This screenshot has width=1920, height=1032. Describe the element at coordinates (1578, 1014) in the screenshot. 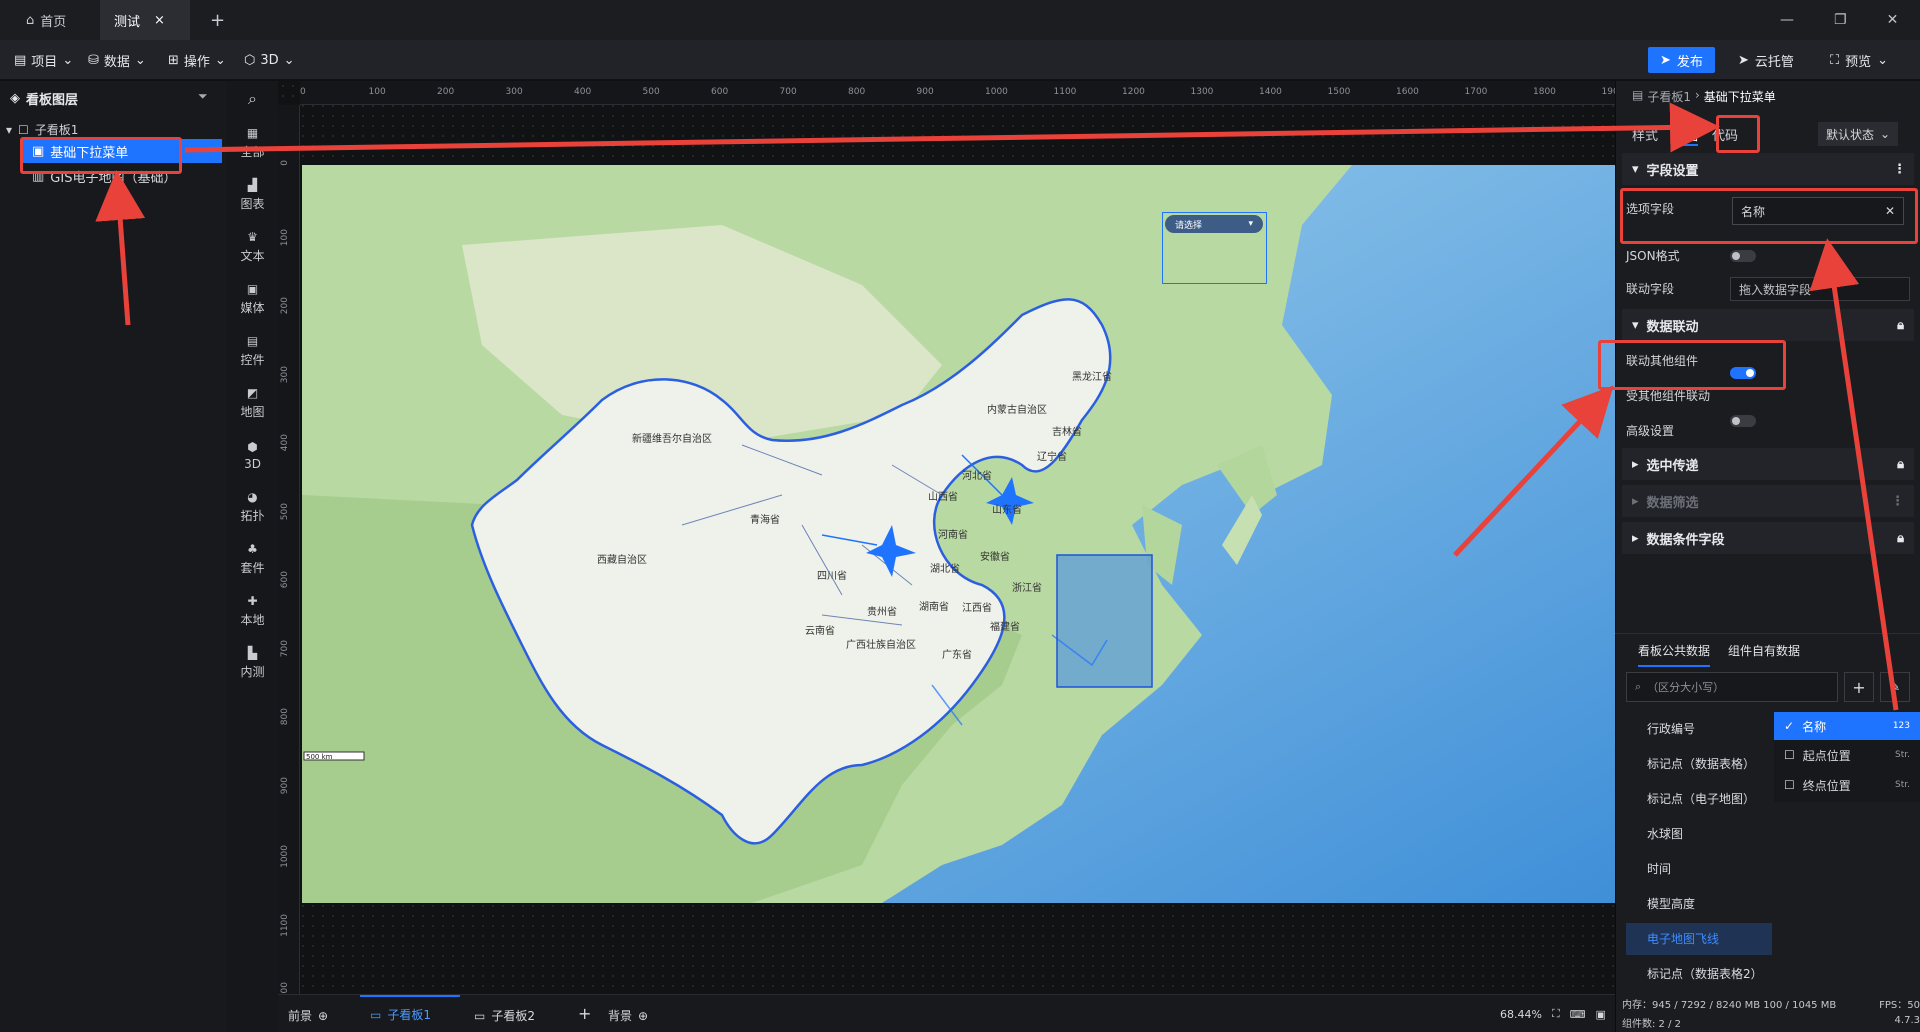

I see `keyboard-icon: ⌨` at that location.